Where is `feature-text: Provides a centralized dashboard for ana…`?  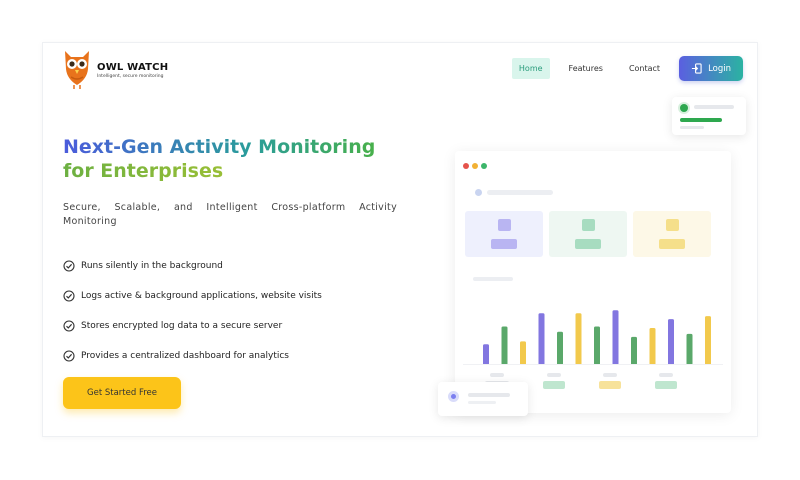 feature-text: Provides a centralized dashboard for ana… is located at coordinates (185, 356).